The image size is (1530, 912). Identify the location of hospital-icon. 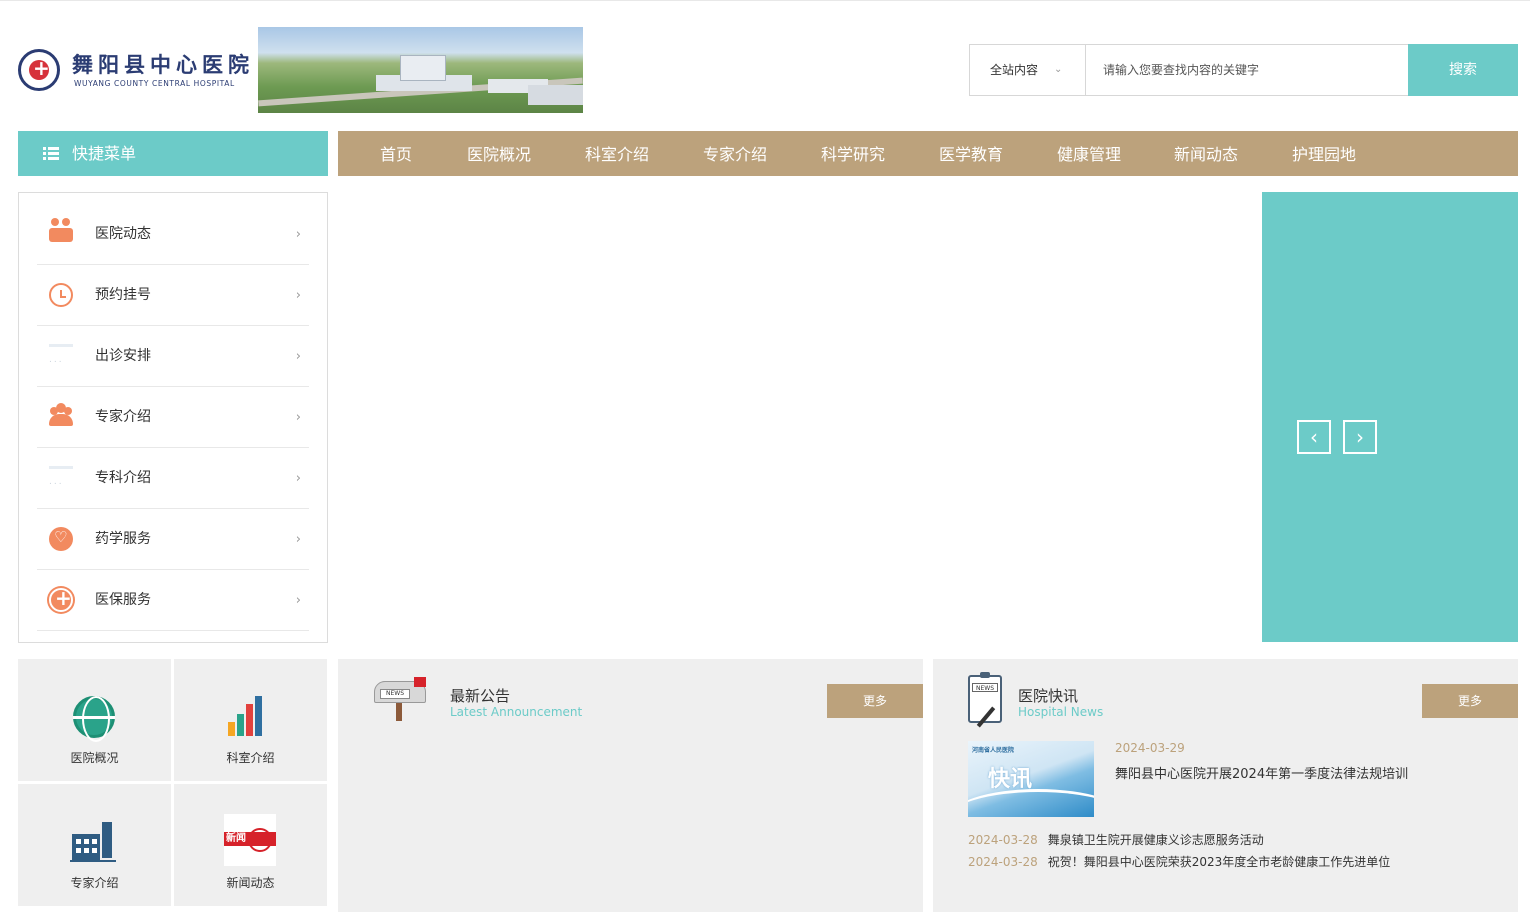
(61, 230).